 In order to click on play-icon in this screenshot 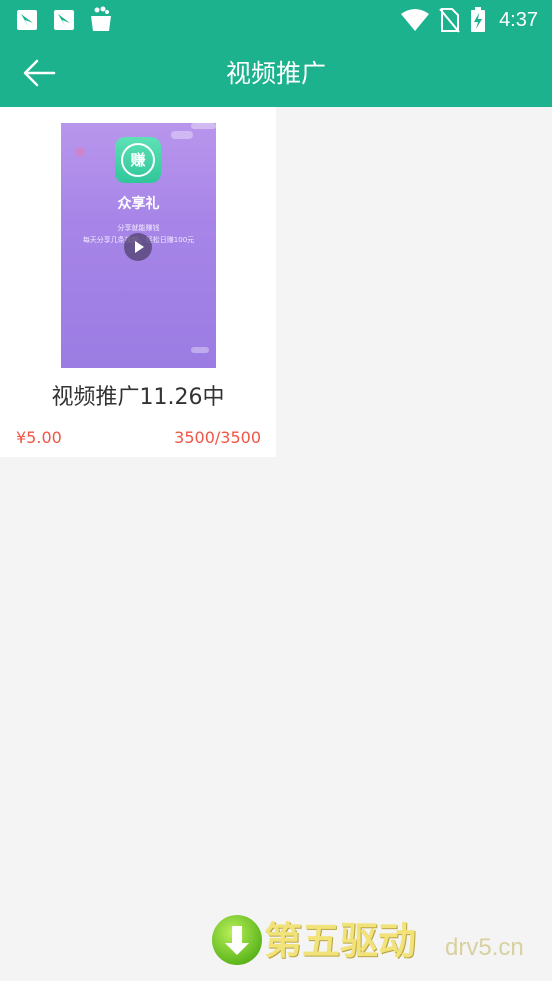, I will do `click(139, 247)`.